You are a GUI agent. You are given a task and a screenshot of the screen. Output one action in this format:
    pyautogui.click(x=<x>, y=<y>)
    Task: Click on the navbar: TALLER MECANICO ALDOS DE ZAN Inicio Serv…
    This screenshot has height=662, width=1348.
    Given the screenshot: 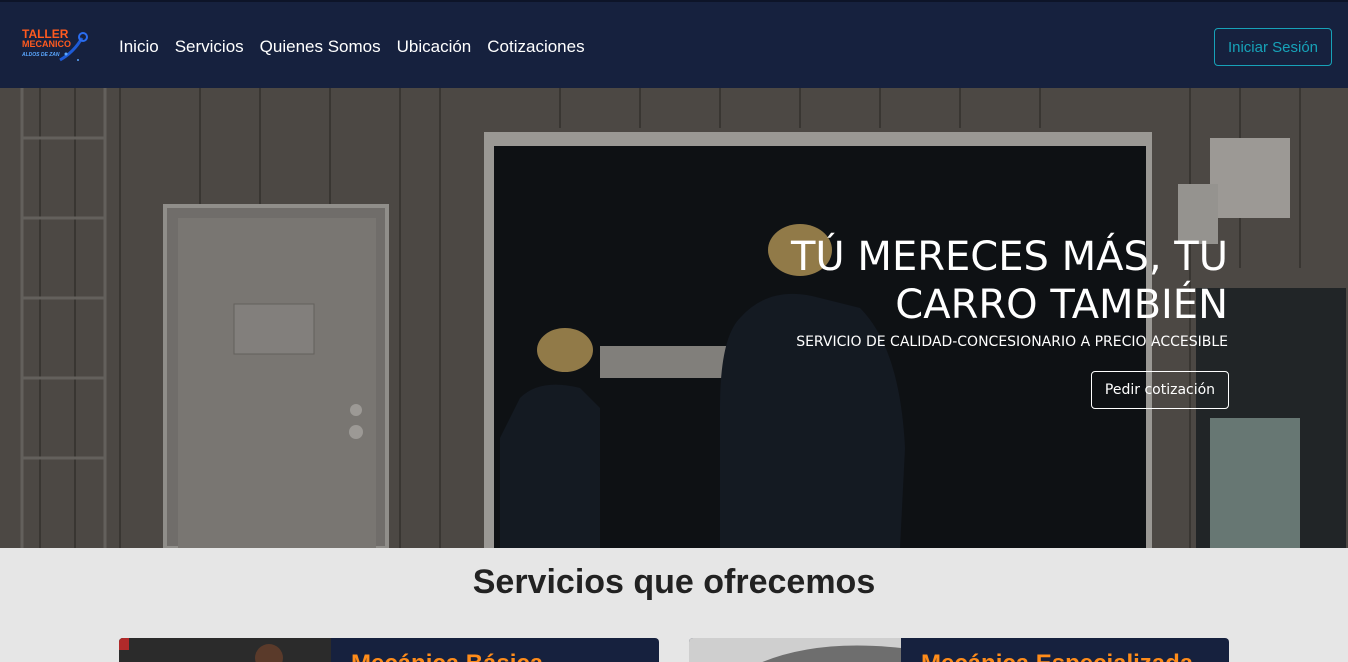 What is the action you would take?
    pyautogui.click(x=674, y=44)
    